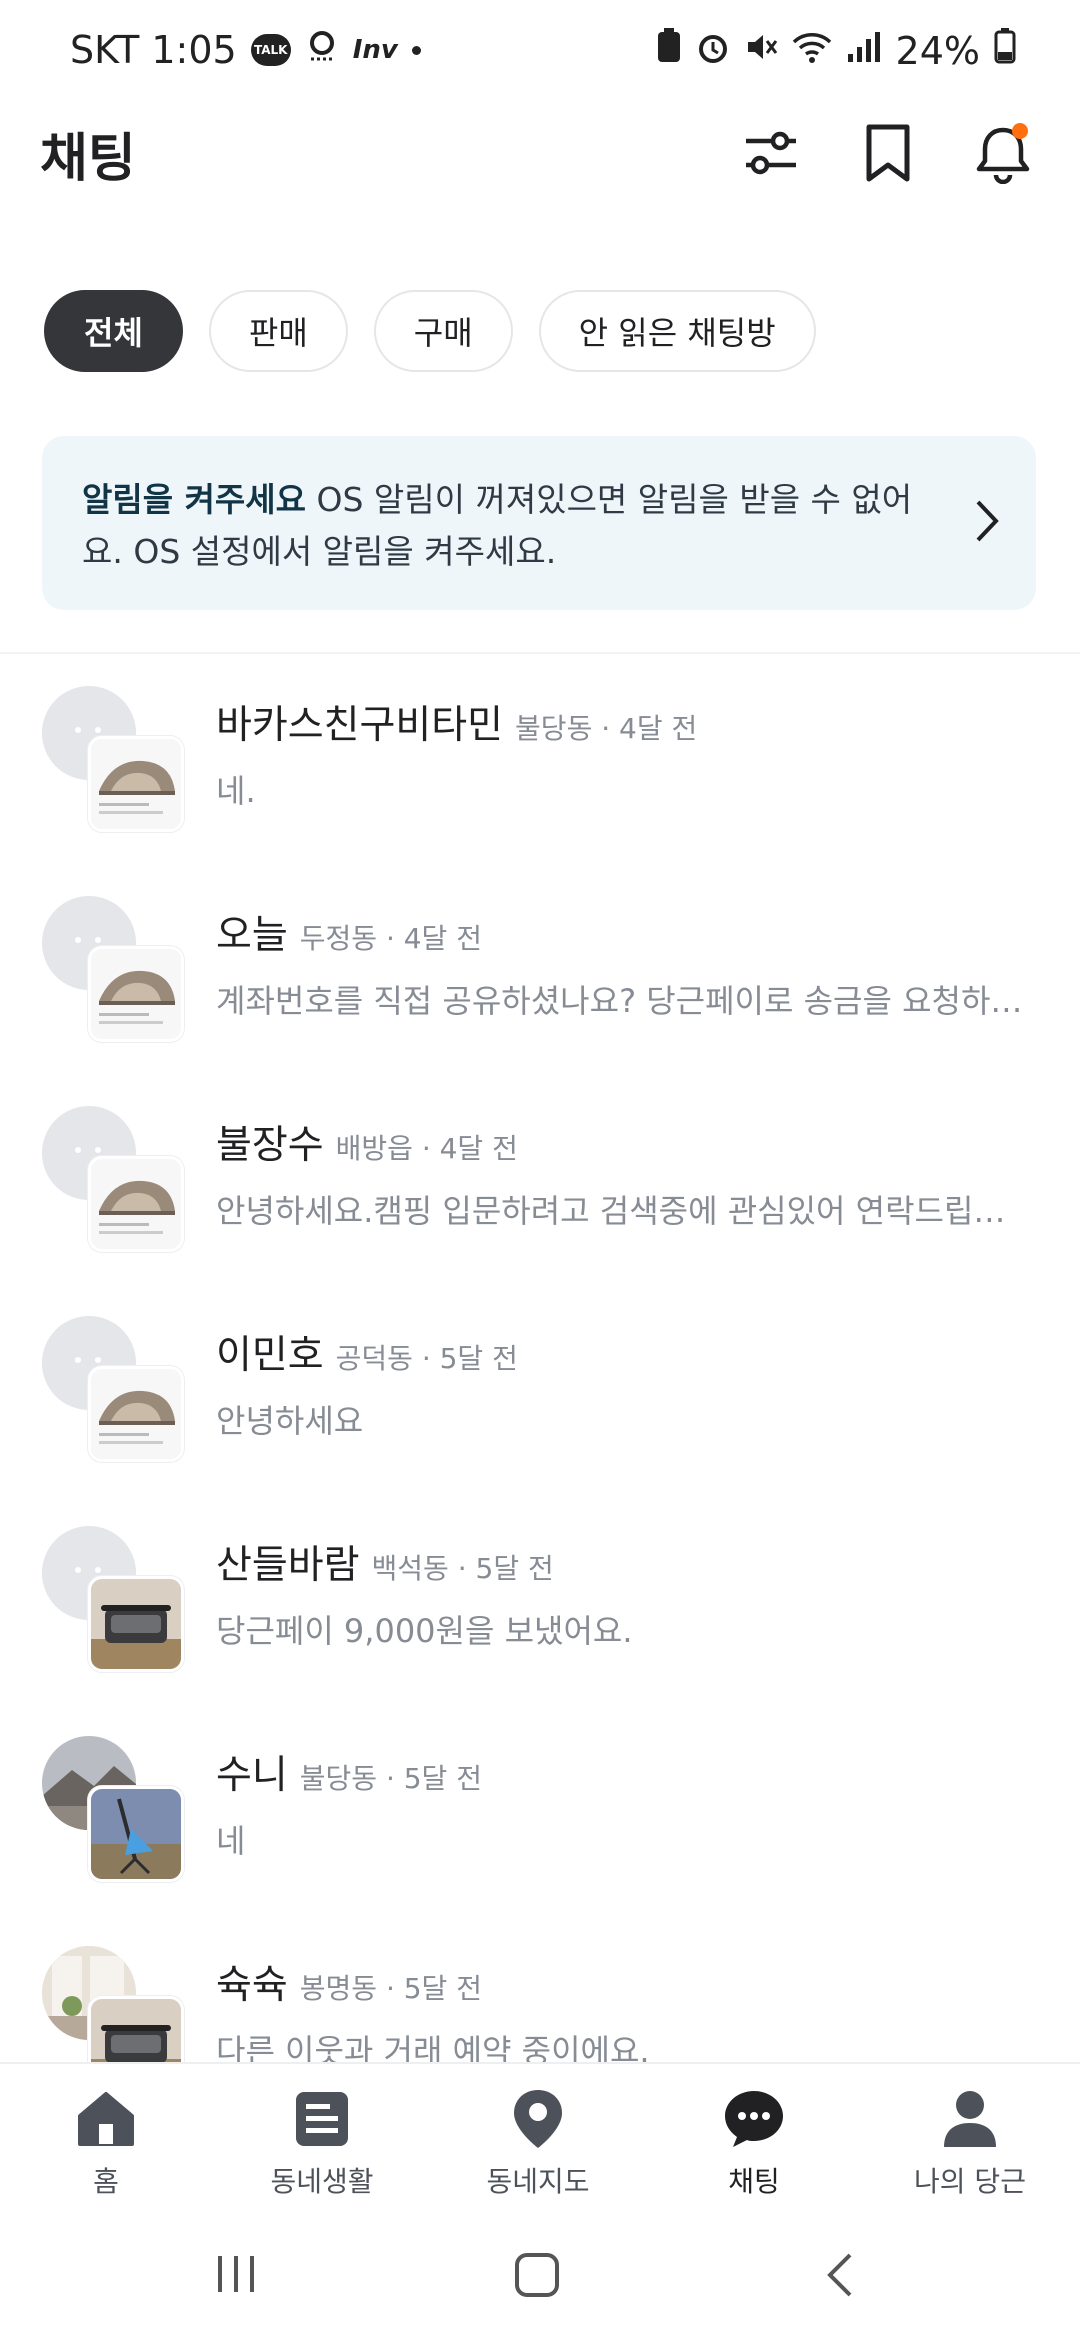 Image resolution: width=1080 pixels, height=2340 pixels. I want to click on nav-chat: 채팅, so click(754, 2143).